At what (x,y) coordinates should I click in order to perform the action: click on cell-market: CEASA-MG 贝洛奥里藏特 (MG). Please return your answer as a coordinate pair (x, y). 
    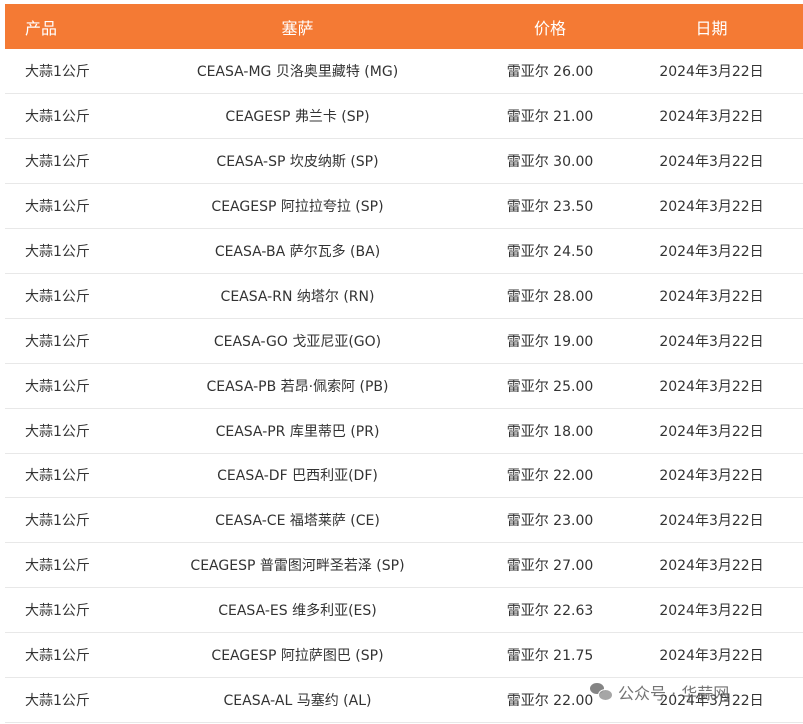
    Looking at the image, I should click on (297, 72).